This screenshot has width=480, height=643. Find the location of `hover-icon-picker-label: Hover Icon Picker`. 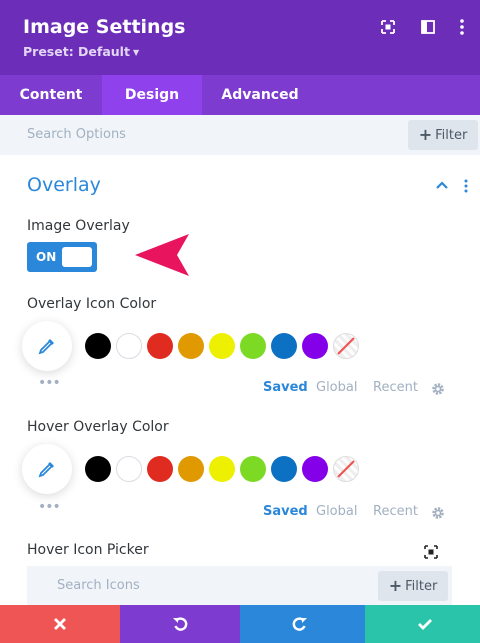

hover-icon-picker-label: Hover Icon Picker is located at coordinates (88, 550).